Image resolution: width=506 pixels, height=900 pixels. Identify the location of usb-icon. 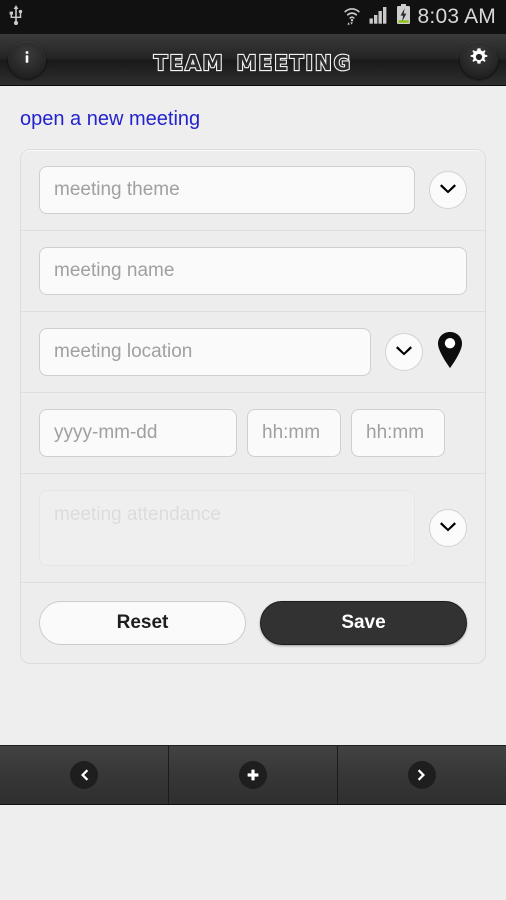
(16, 17).